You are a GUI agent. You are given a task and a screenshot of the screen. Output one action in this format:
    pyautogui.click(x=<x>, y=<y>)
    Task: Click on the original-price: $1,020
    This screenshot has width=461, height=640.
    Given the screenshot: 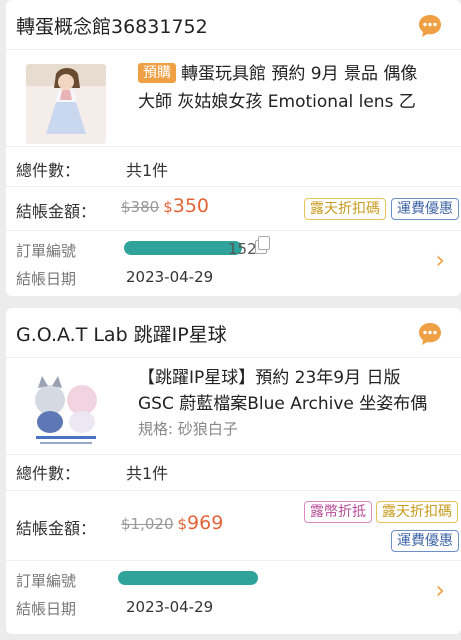 What is the action you would take?
    pyautogui.click(x=147, y=524)
    